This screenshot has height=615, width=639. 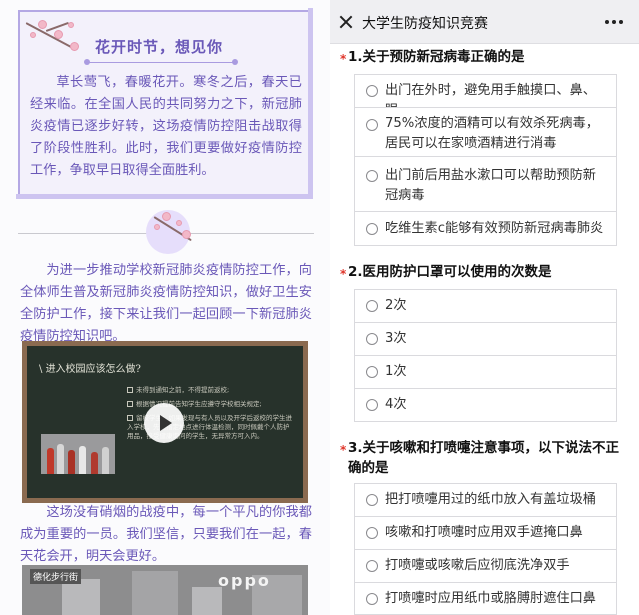 I want to click on option-label: 把打喷嚏用过的纸巾放入有盖垃圾桶, so click(x=490, y=499).